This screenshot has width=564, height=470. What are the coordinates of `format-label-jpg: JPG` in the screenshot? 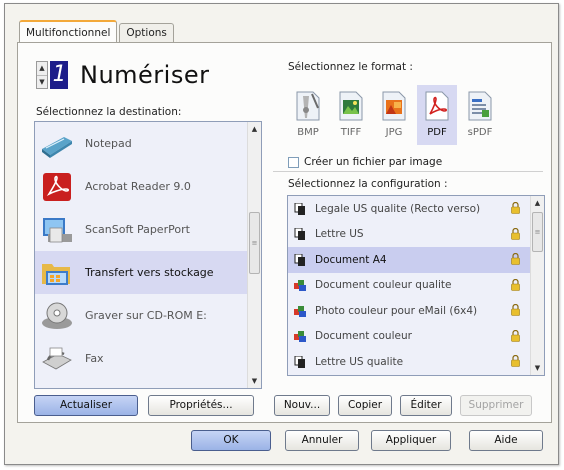 It's located at (394, 132).